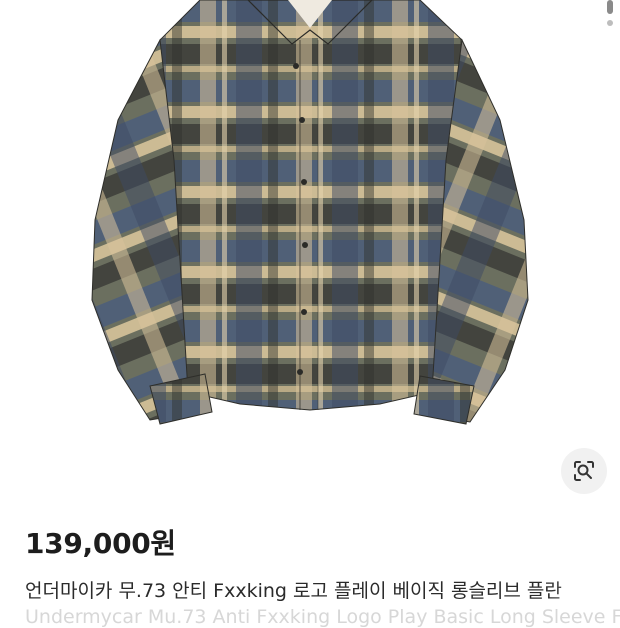 This screenshot has height=628, width=620. Describe the element at coordinates (610, 7) in the screenshot. I see `page-dot-active` at that location.